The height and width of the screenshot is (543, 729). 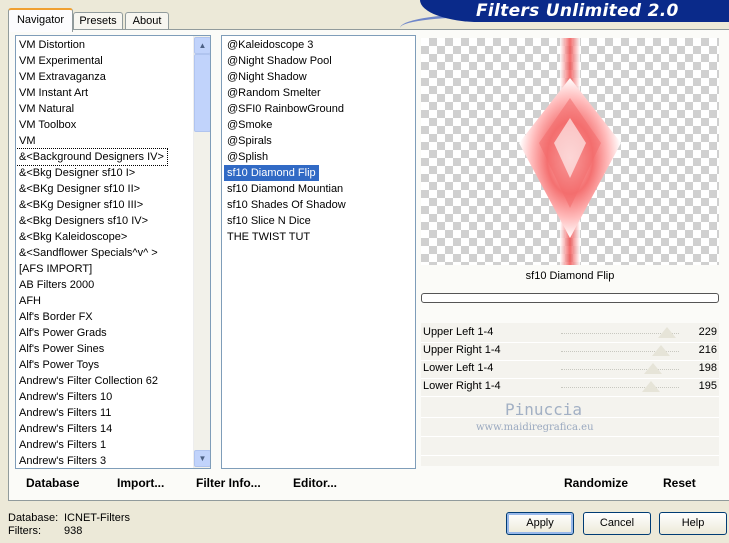 I want to click on category-item: VM Natural, so click(x=104, y=109).